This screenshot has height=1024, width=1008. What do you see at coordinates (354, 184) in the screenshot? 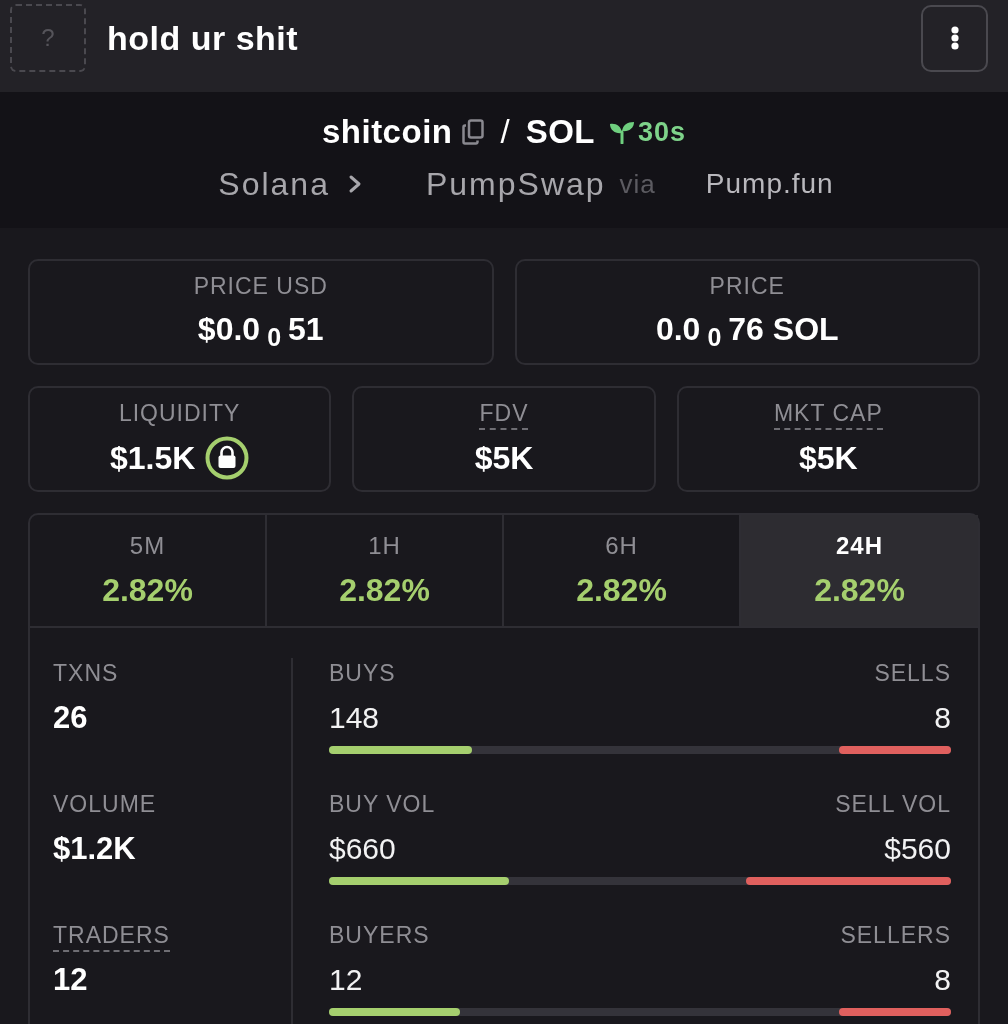
I see `chevron-right-icon` at bounding box center [354, 184].